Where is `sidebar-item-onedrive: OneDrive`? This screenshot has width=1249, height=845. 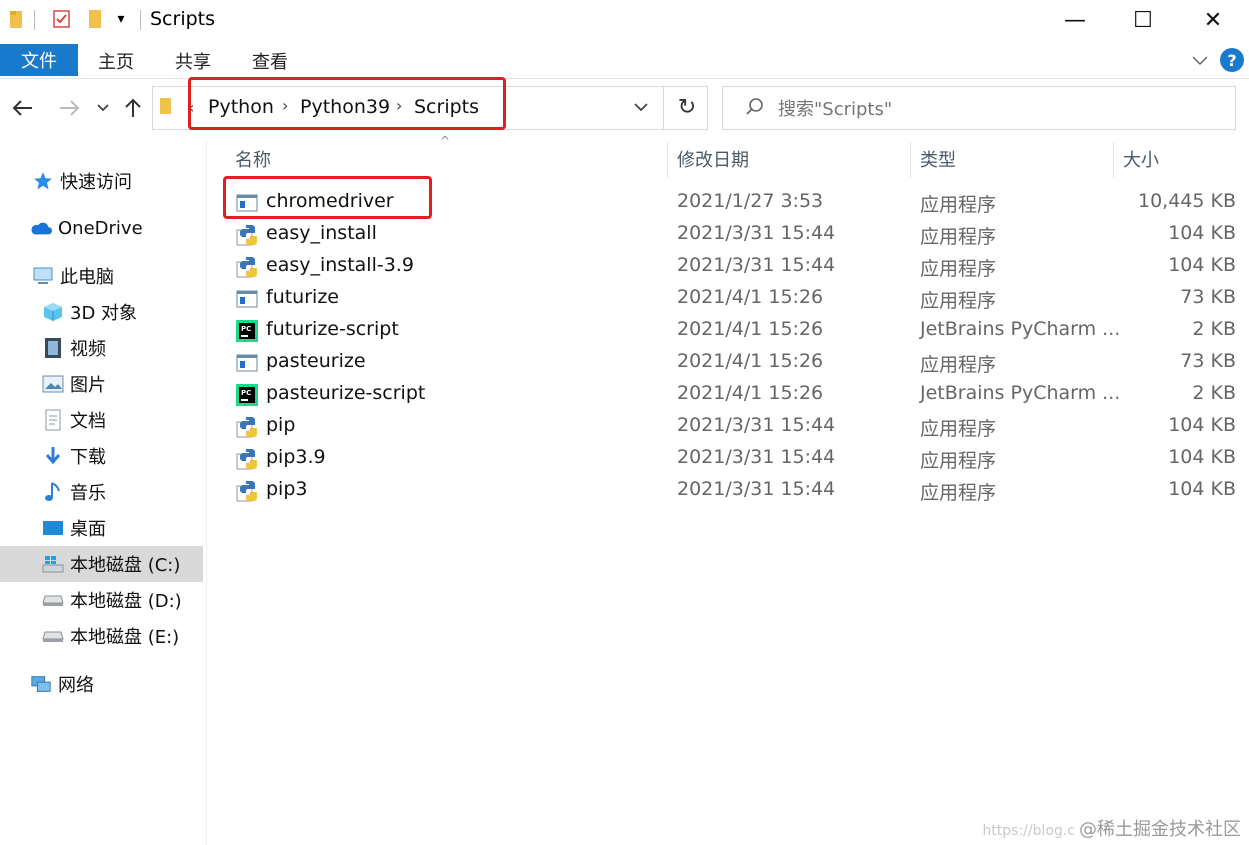
sidebar-item-onedrive: OneDrive is located at coordinates (101, 228).